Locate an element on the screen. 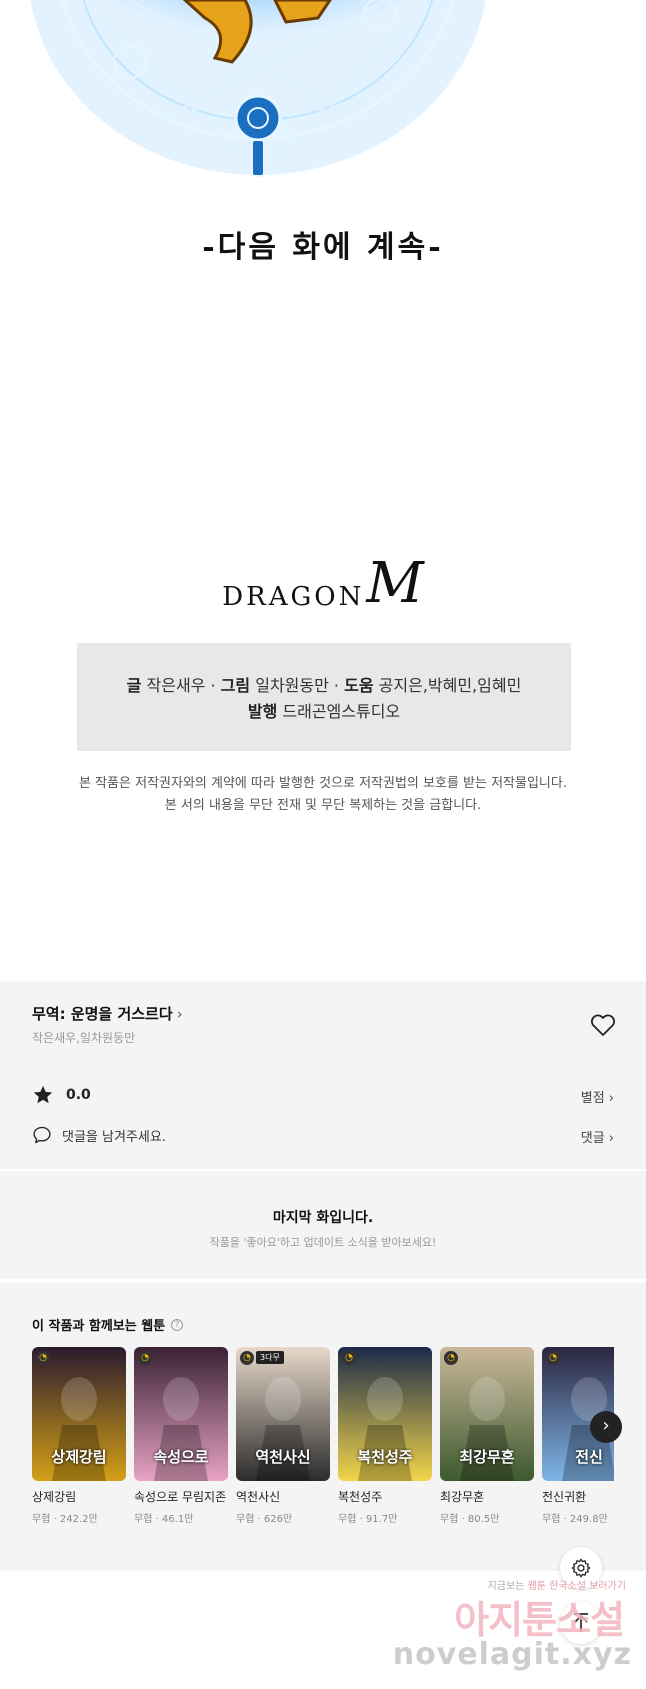 This screenshot has width=646, height=1689. scroll-top-button is located at coordinates (581, 1623).